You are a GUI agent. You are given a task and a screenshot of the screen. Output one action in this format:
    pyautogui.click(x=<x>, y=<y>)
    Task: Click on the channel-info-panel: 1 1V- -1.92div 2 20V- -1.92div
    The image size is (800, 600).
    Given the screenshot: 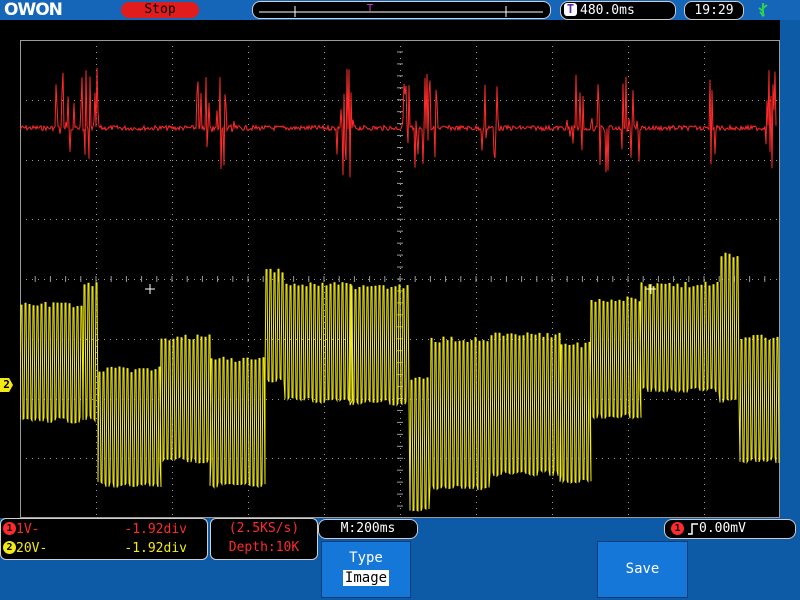 What is the action you would take?
    pyautogui.click(x=104, y=539)
    